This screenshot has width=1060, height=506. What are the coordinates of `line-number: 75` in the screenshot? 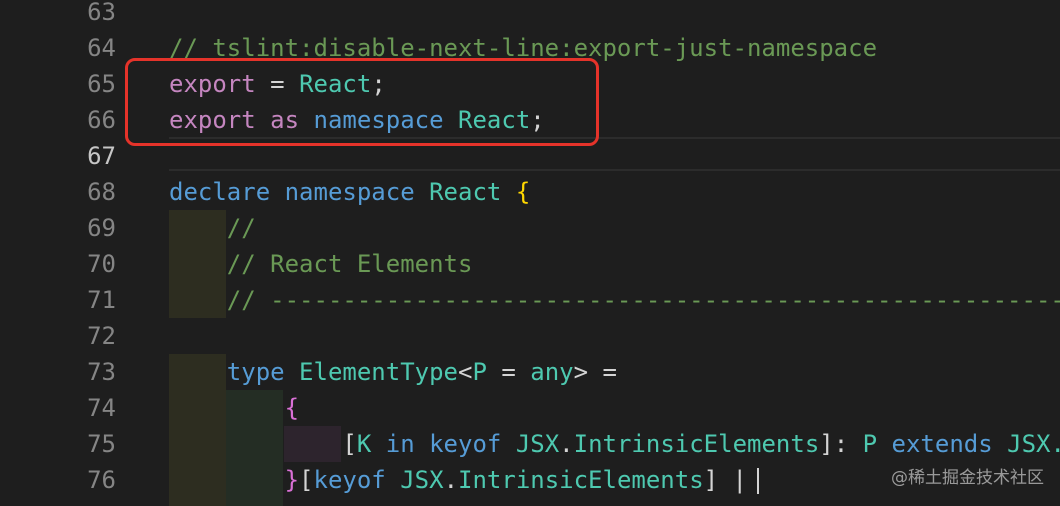 It's located at (101, 444).